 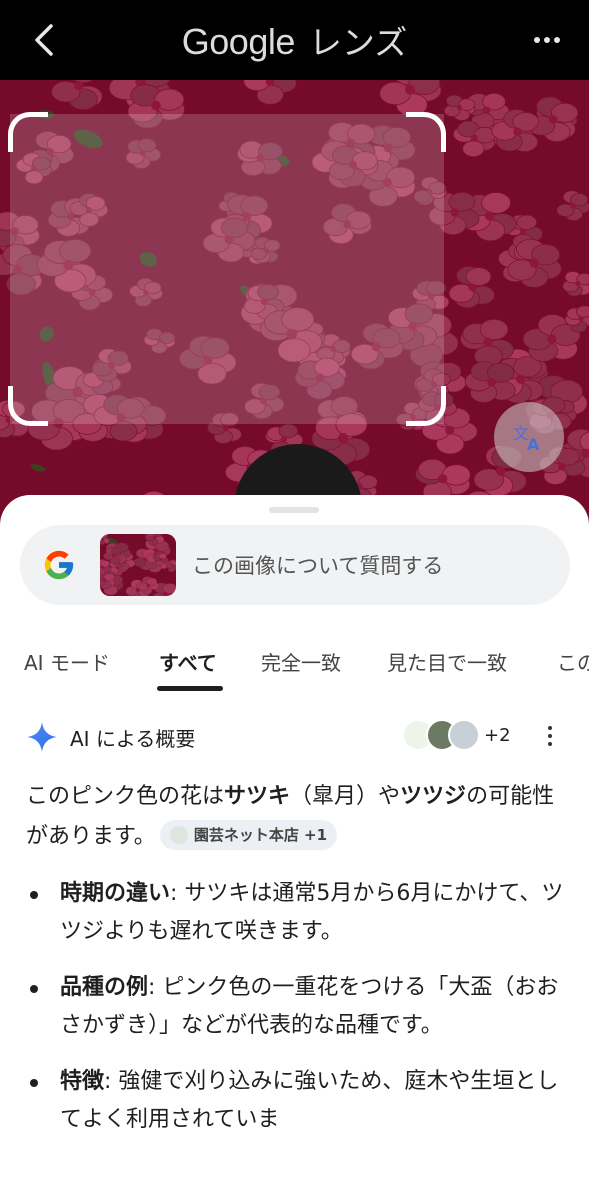 I want to click on chevron-left-icon, so click(x=44, y=40).